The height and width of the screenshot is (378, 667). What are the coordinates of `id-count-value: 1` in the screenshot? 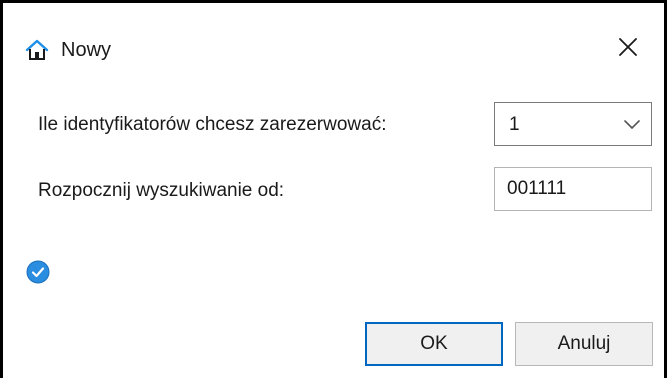 It's located at (514, 124).